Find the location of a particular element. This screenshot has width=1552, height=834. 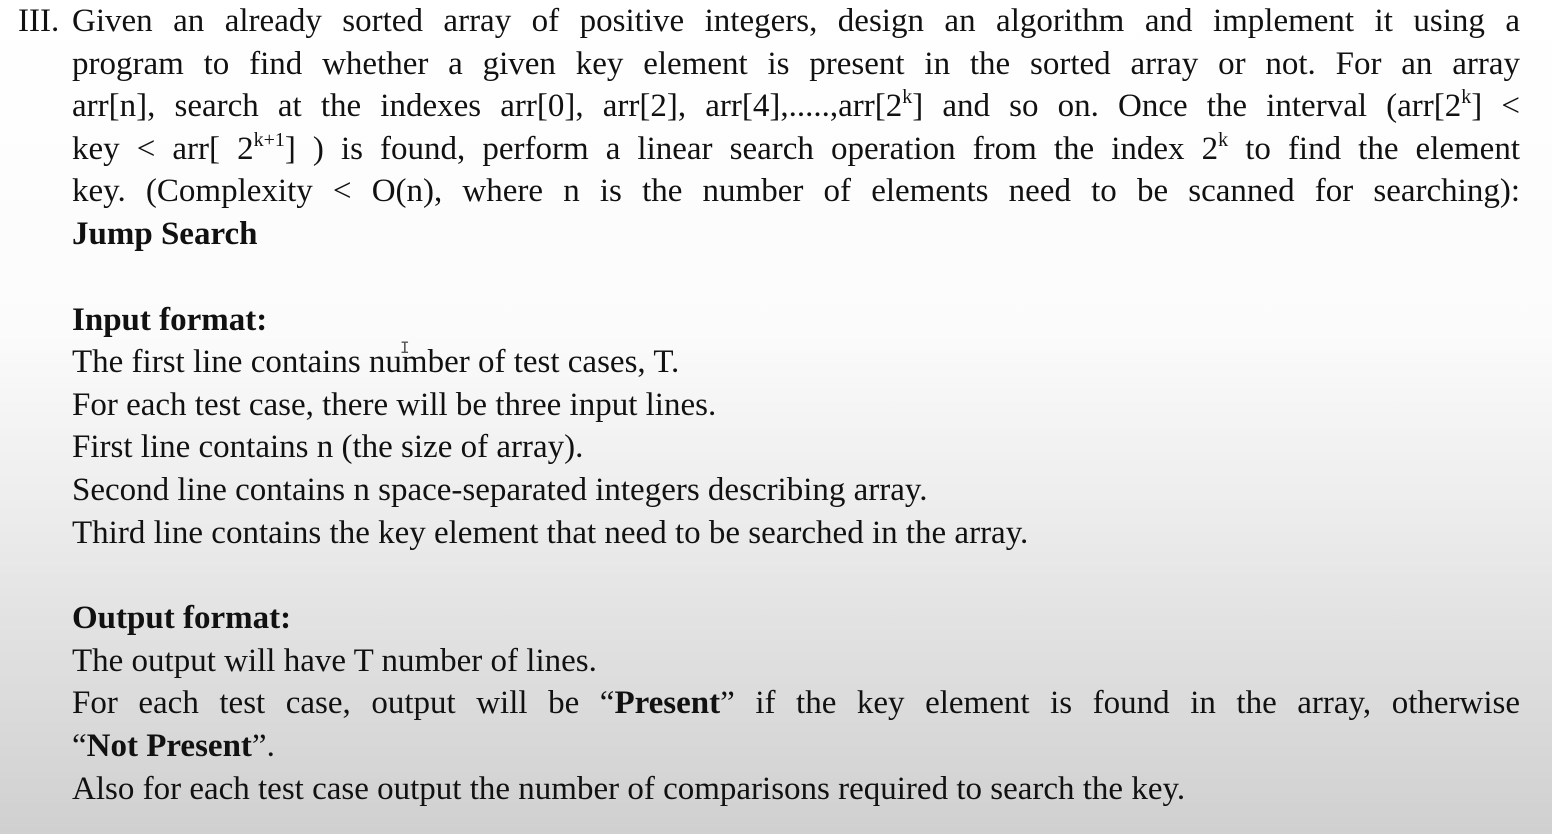

text-segment: “ is located at coordinates (79, 745).